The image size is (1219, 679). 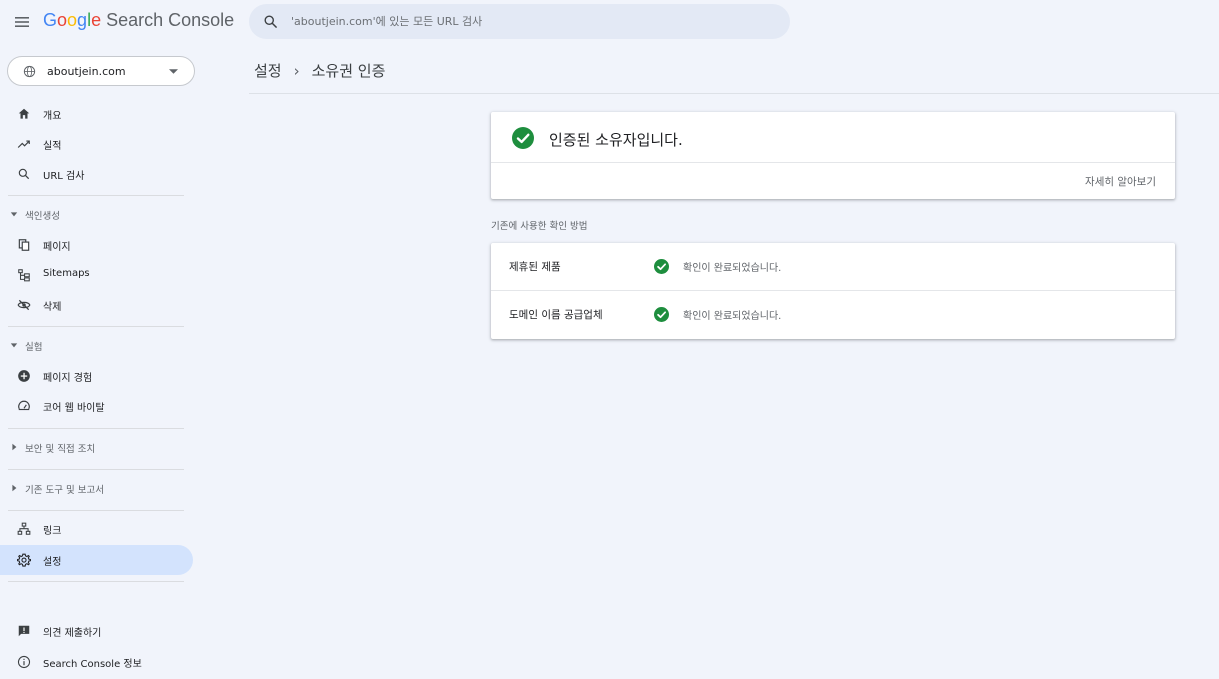 What do you see at coordinates (616, 140) in the screenshot?
I see `verified-title: 인증된 소유자입니다.` at bounding box center [616, 140].